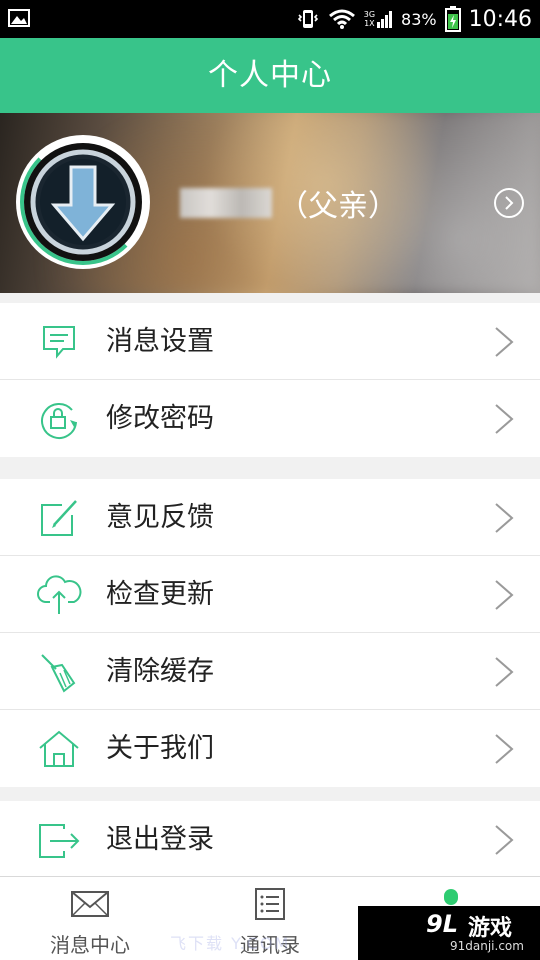  Describe the element at coordinates (452, 19) in the screenshot. I see `battery-charging-icon` at that location.